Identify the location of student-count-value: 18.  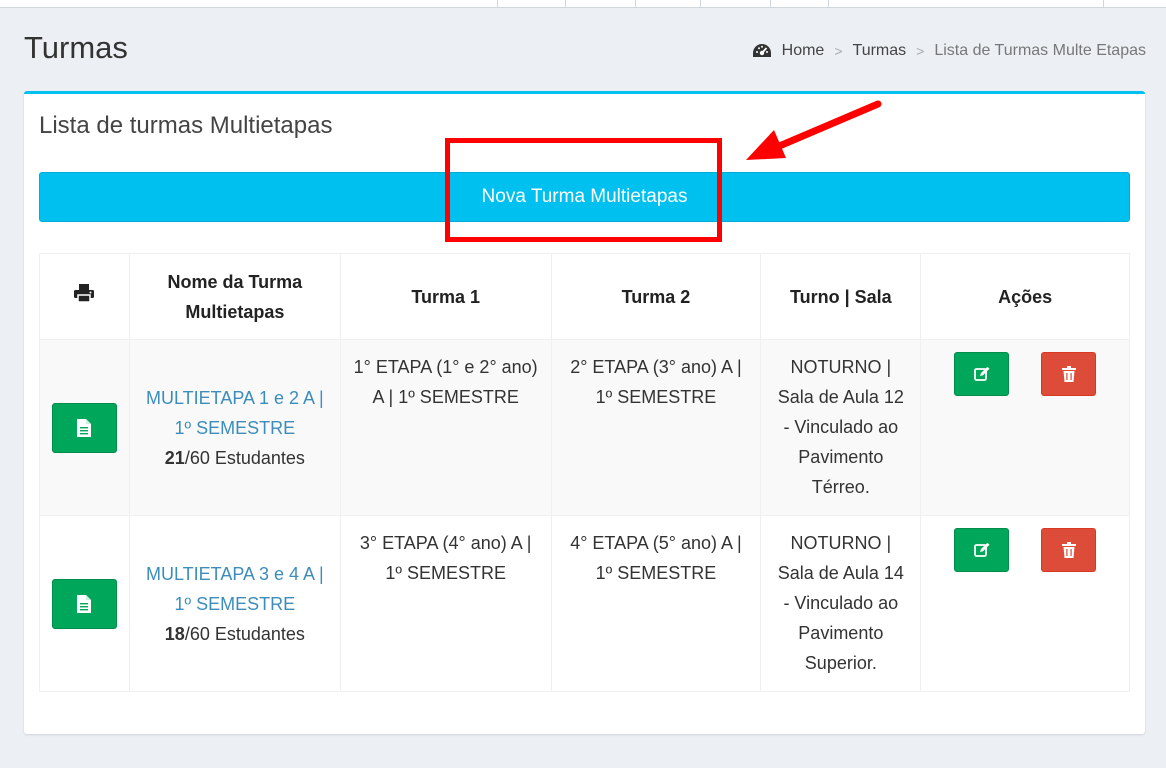
(174, 633).